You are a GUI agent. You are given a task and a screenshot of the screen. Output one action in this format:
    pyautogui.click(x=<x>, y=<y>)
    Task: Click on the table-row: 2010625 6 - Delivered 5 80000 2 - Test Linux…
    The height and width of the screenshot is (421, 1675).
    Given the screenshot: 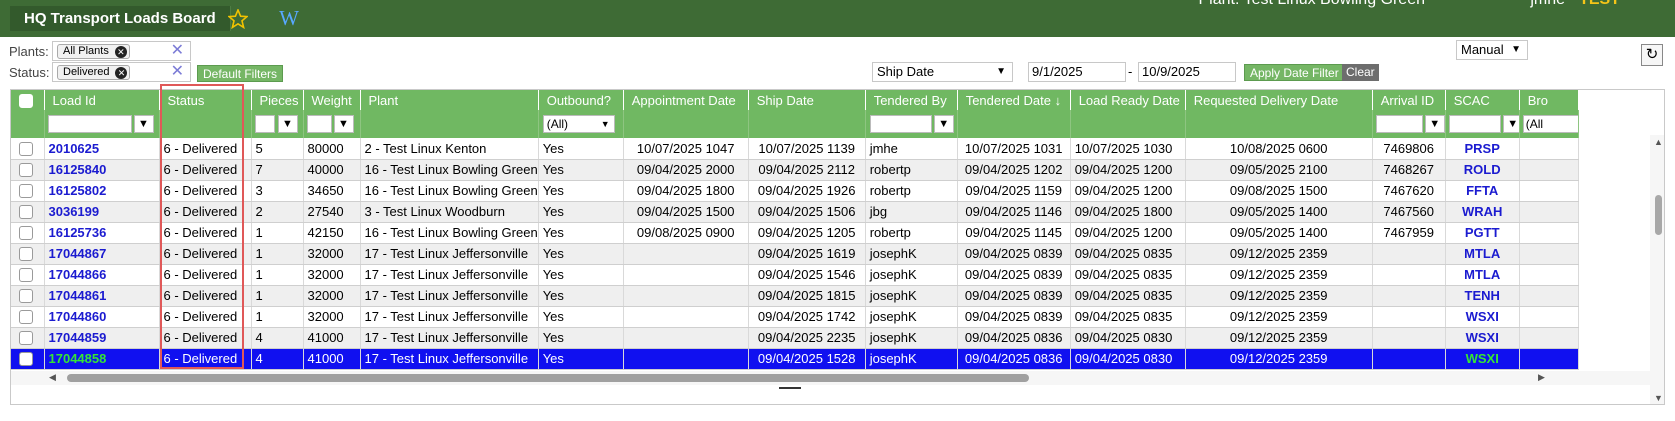 What is the action you would take?
    pyautogui.click(x=795, y=149)
    